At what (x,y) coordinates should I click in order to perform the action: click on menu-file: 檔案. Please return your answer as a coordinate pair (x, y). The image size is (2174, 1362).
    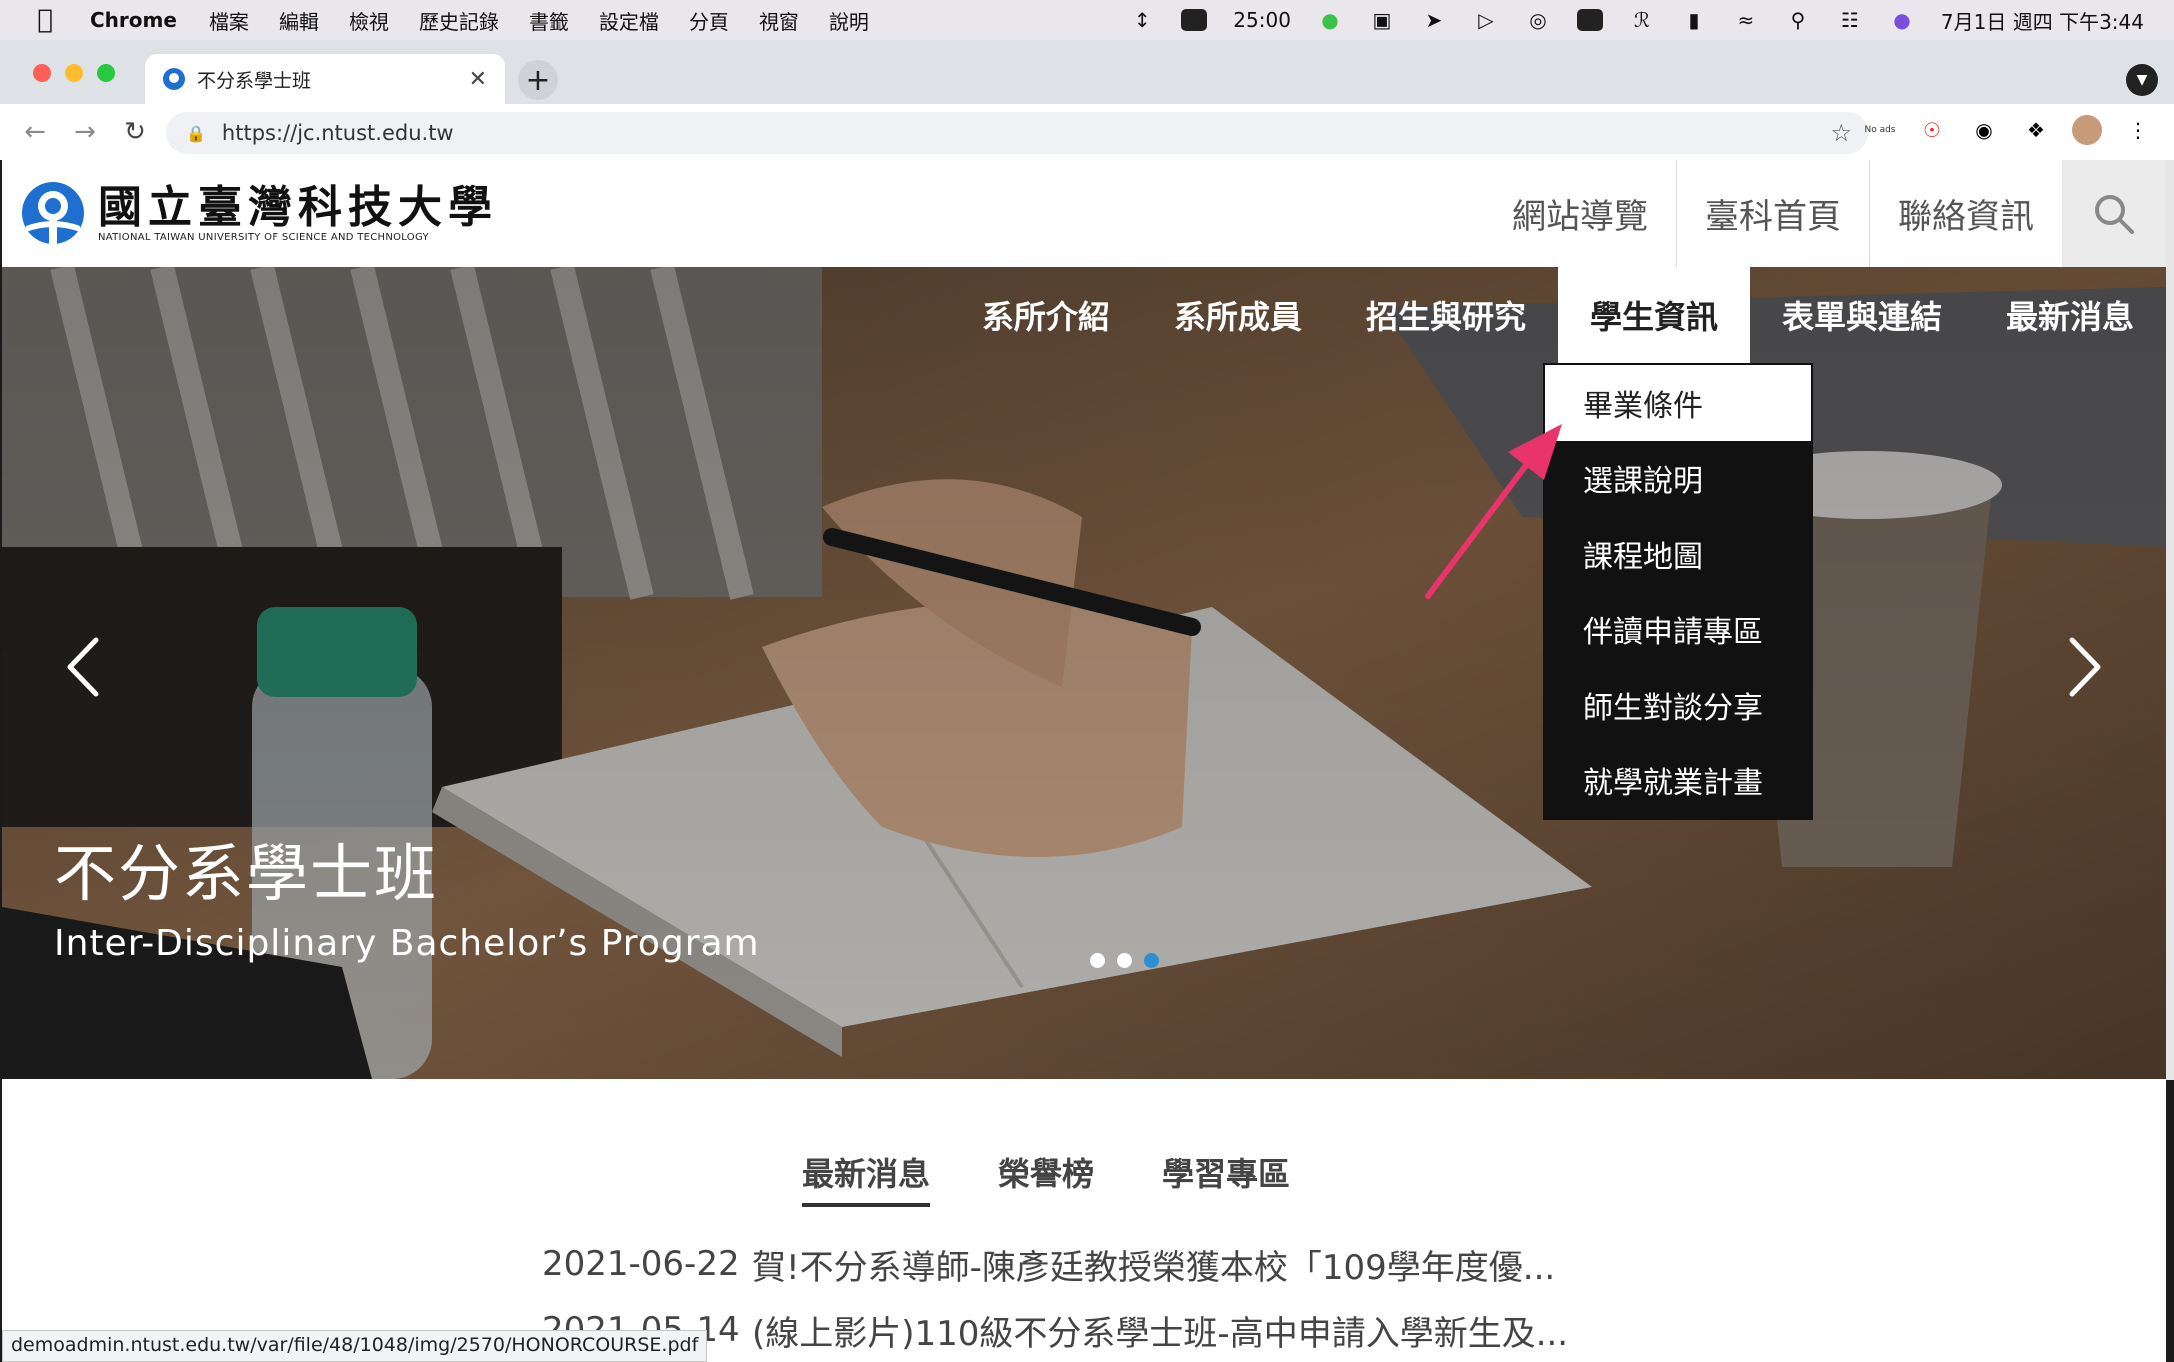
    Looking at the image, I should click on (229, 20).